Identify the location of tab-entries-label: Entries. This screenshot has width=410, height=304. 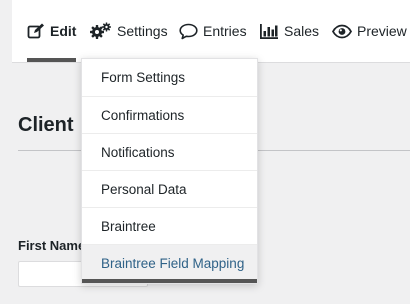
(225, 31).